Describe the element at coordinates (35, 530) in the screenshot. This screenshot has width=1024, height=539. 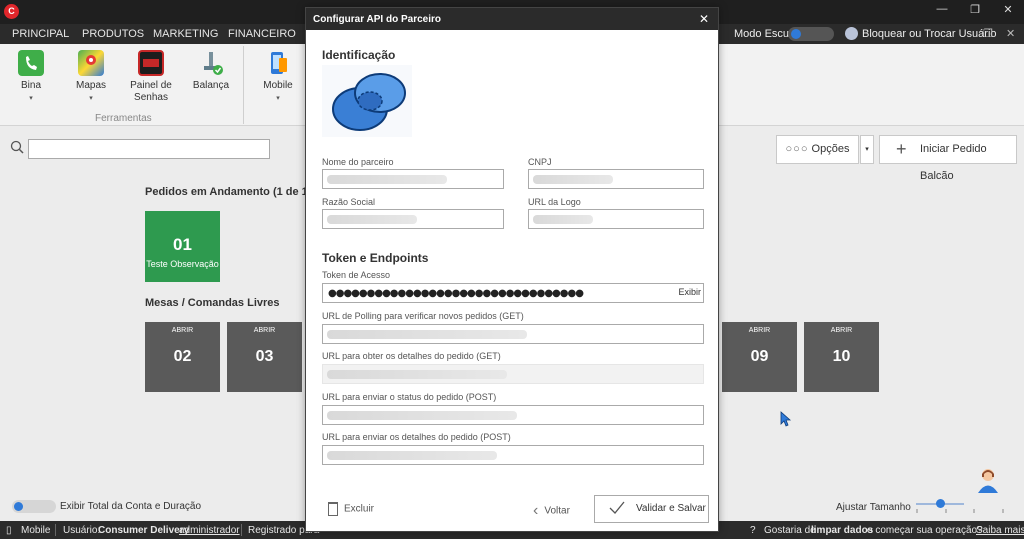
I see `mobile-status: Mobile` at that location.